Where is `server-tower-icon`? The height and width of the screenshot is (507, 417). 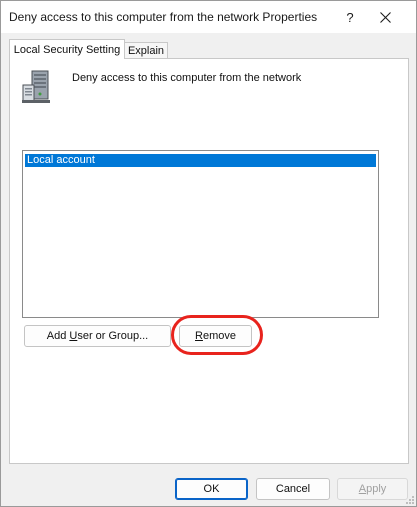
server-tower-icon is located at coordinates (36, 86).